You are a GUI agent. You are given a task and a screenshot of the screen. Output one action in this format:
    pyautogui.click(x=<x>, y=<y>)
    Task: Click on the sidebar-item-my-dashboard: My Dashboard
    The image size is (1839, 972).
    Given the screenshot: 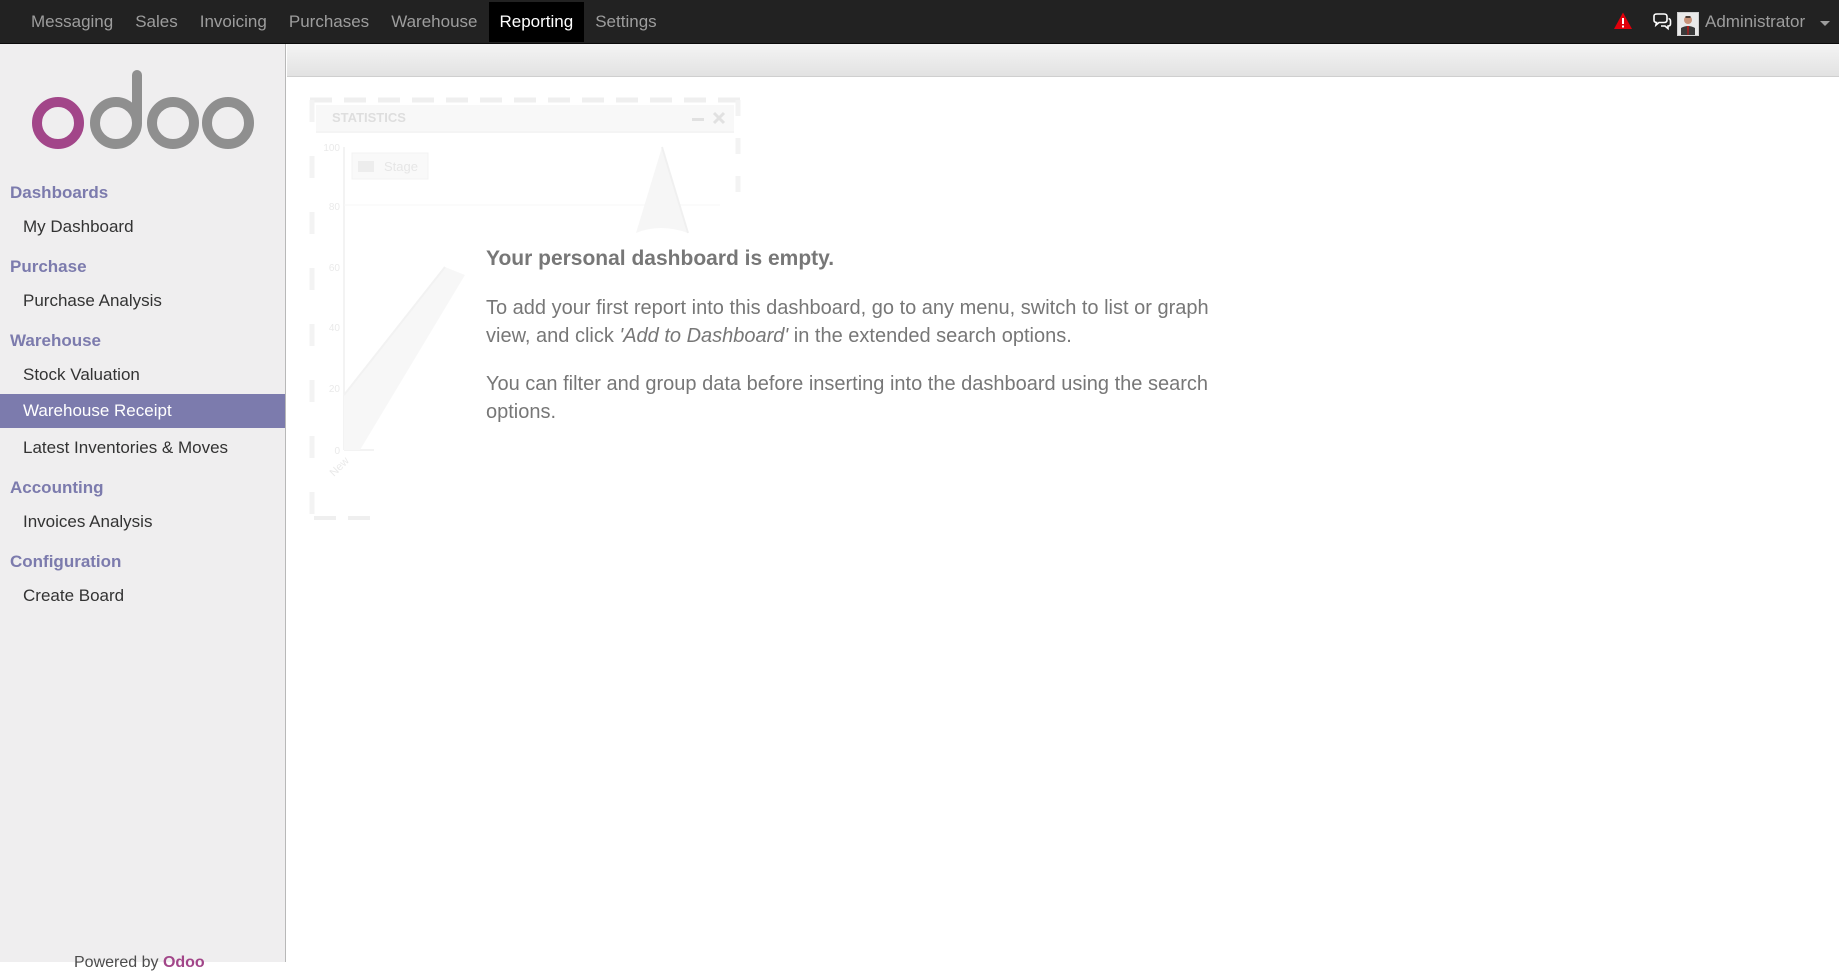 What is the action you would take?
    pyautogui.click(x=142, y=227)
    